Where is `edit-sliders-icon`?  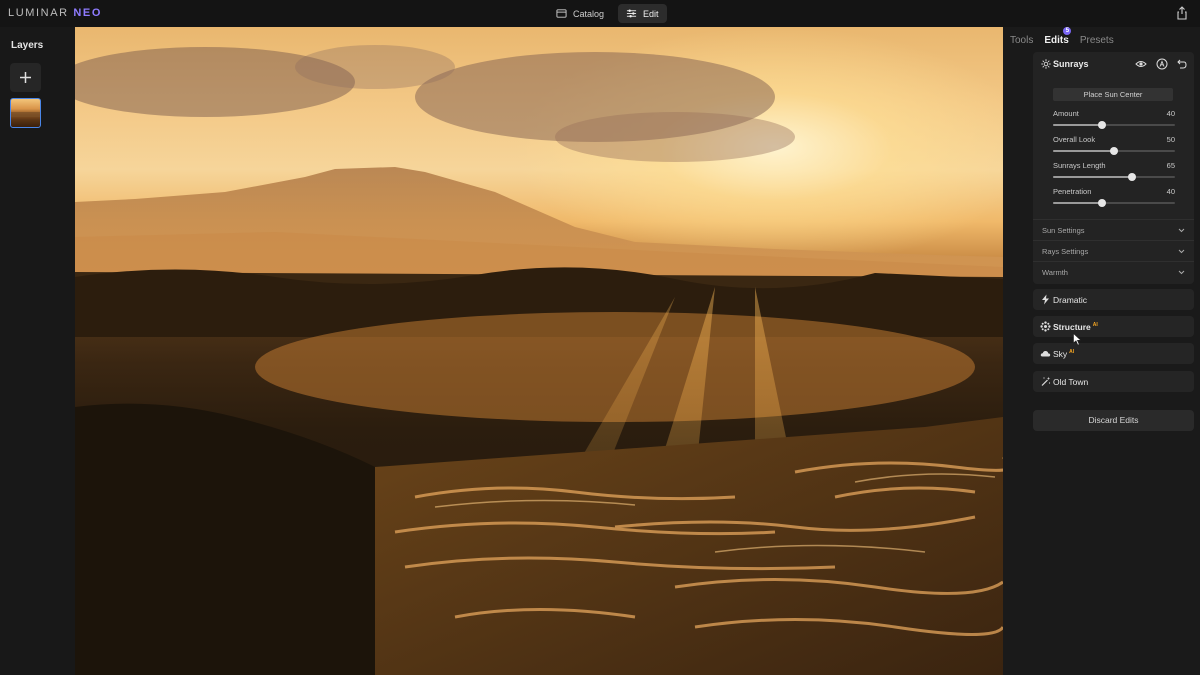
edit-sliders-icon is located at coordinates (631, 13).